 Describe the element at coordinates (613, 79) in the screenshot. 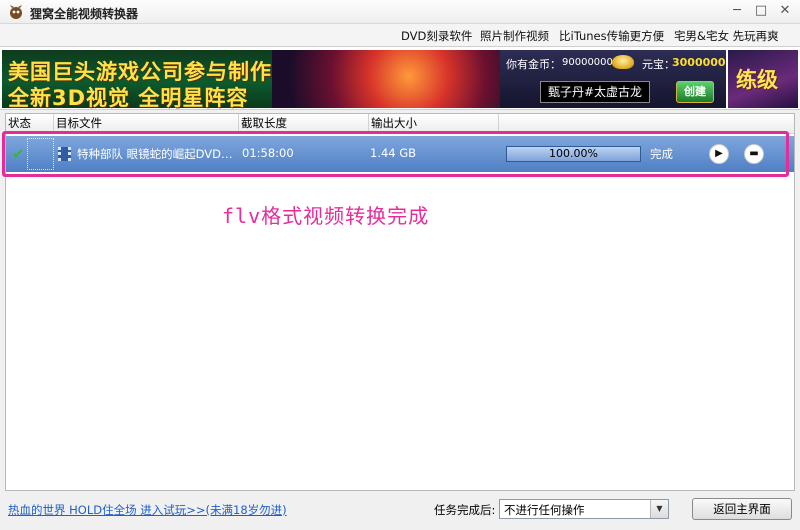

I see `banner-game-panel: 你有金币： 90000000 元宝： 3000000 甄子丹#太虚古龙 创建` at that location.